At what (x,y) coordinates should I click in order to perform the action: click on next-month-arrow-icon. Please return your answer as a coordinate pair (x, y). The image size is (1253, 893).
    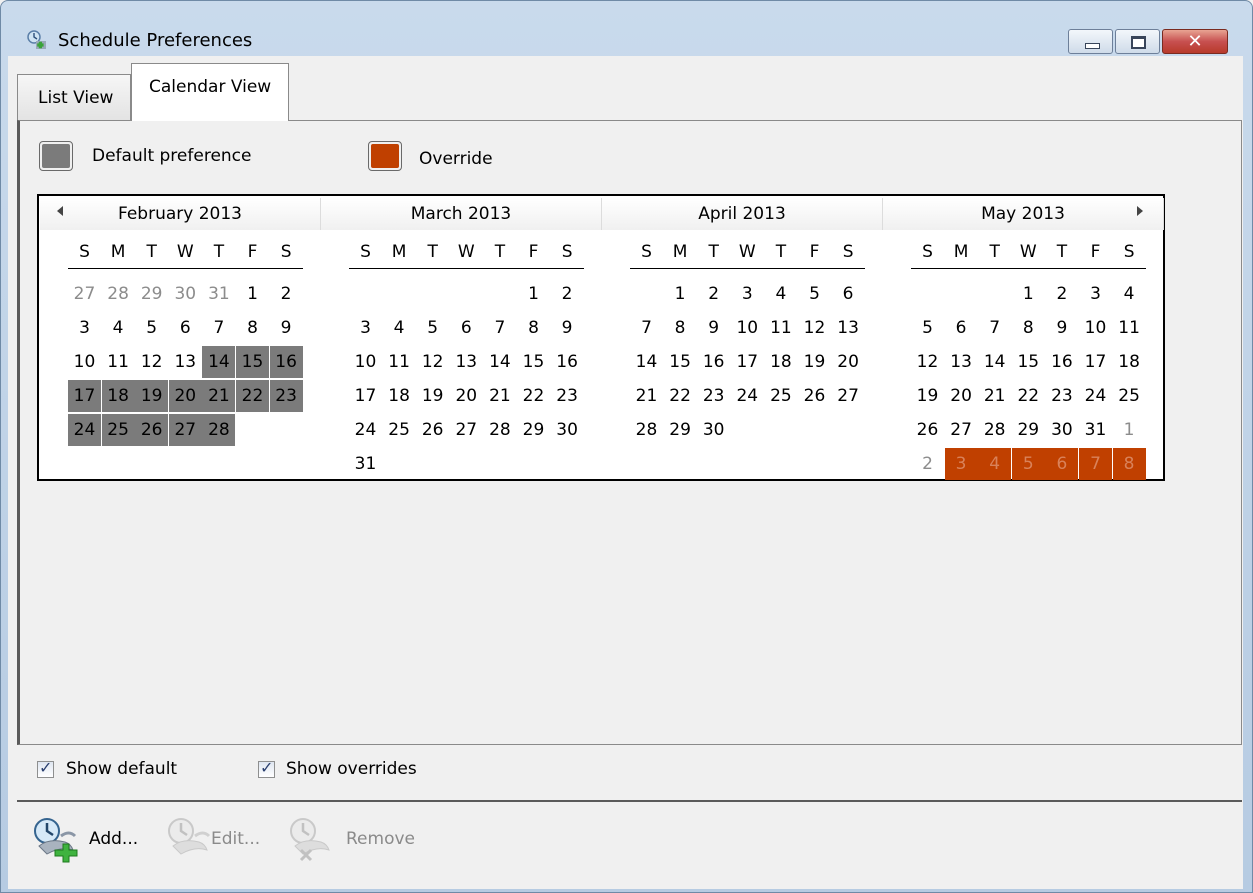
    Looking at the image, I should click on (1140, 211).